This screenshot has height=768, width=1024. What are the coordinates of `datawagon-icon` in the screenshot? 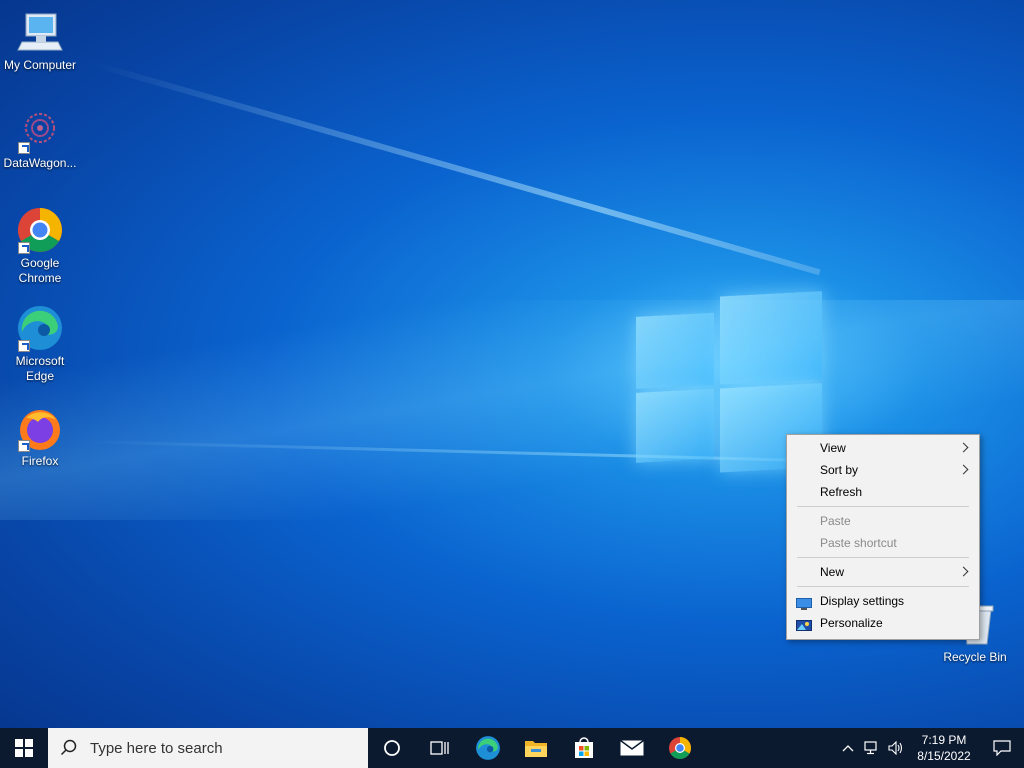 It's located at (40, 130).